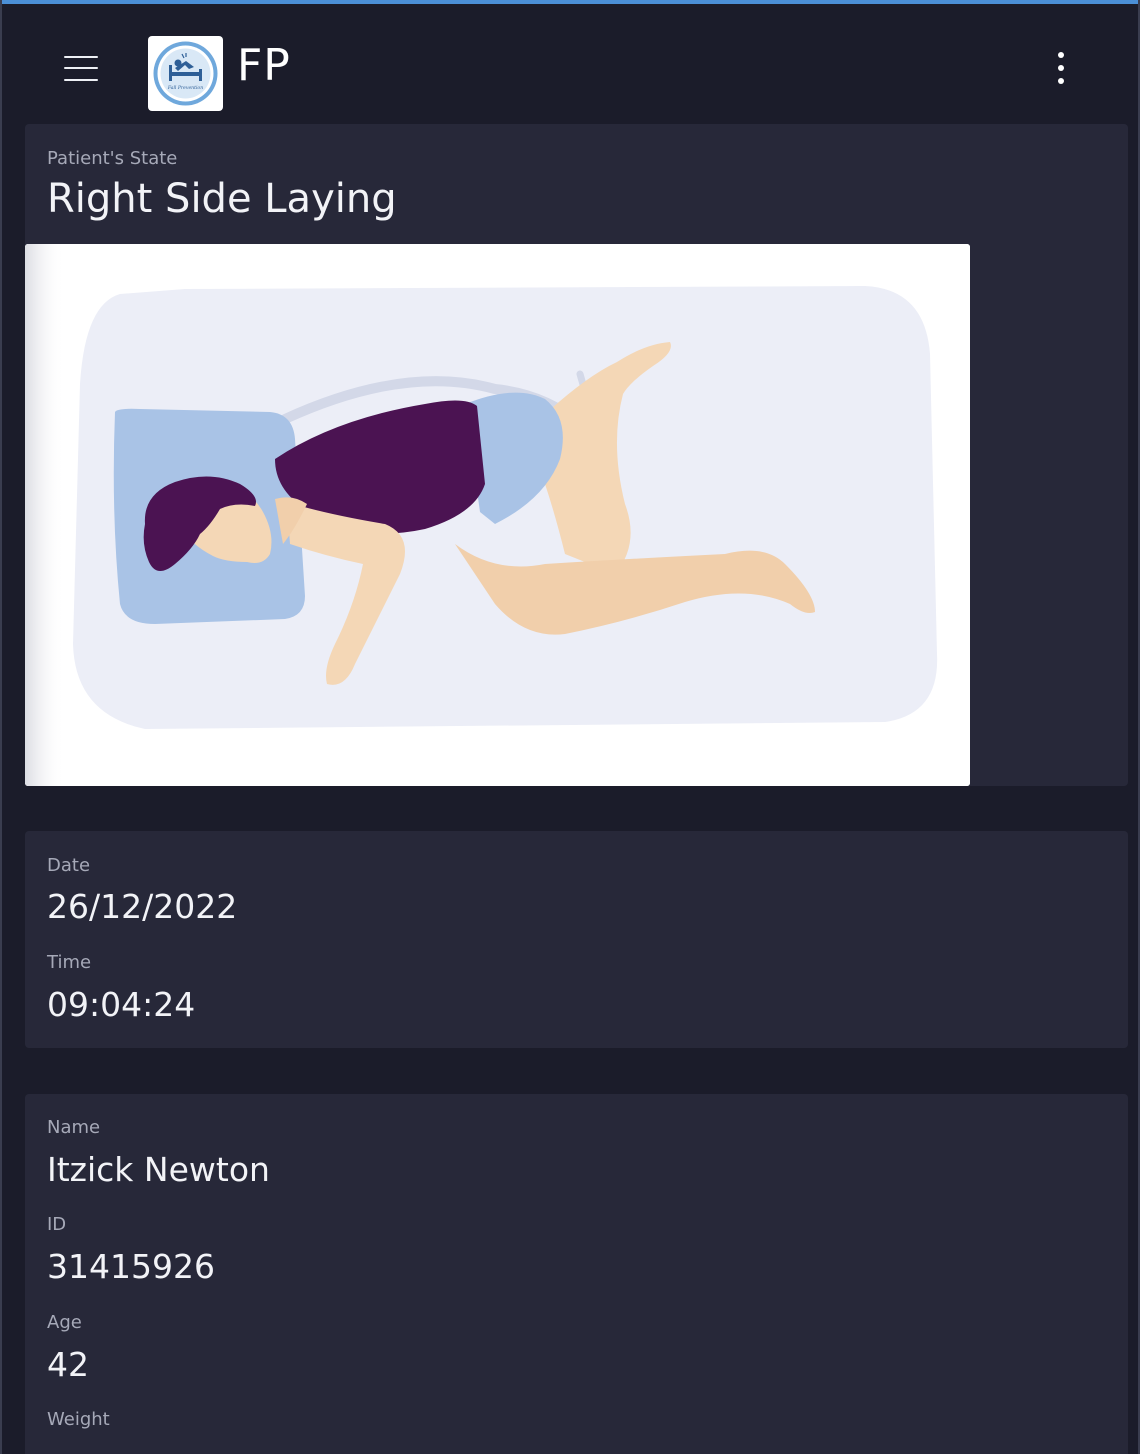 The width and height of the screenshot is (1140, 1454). I want to click on date-time-card: Date 26/12/2022 Time 09:04:24, so click(576, 939).